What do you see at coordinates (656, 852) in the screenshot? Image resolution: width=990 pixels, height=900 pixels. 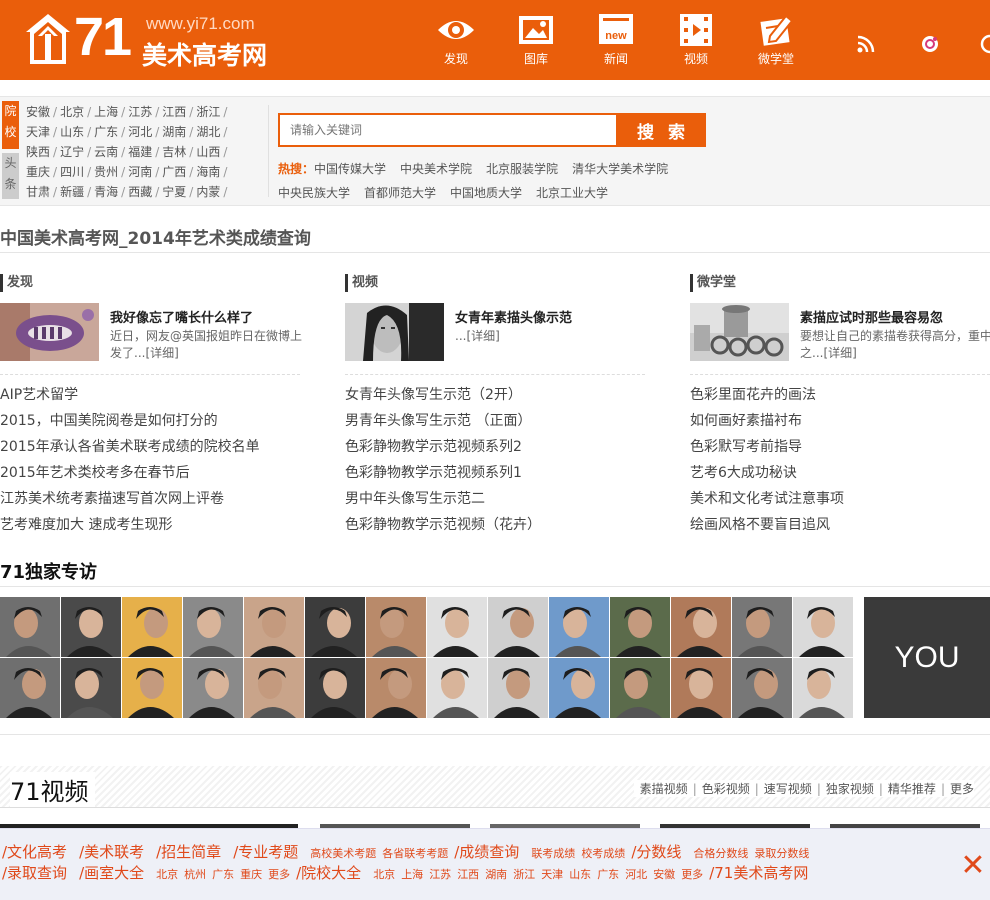 I see `quick-link: /分数线` at bounding box center [656, 852].